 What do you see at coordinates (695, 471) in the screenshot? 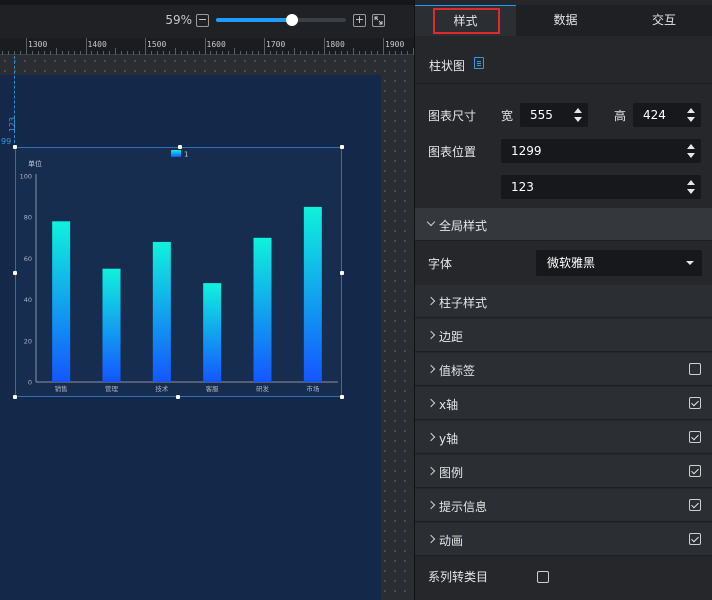
I see `legend-checkbox` at bounding box center [695, 471].